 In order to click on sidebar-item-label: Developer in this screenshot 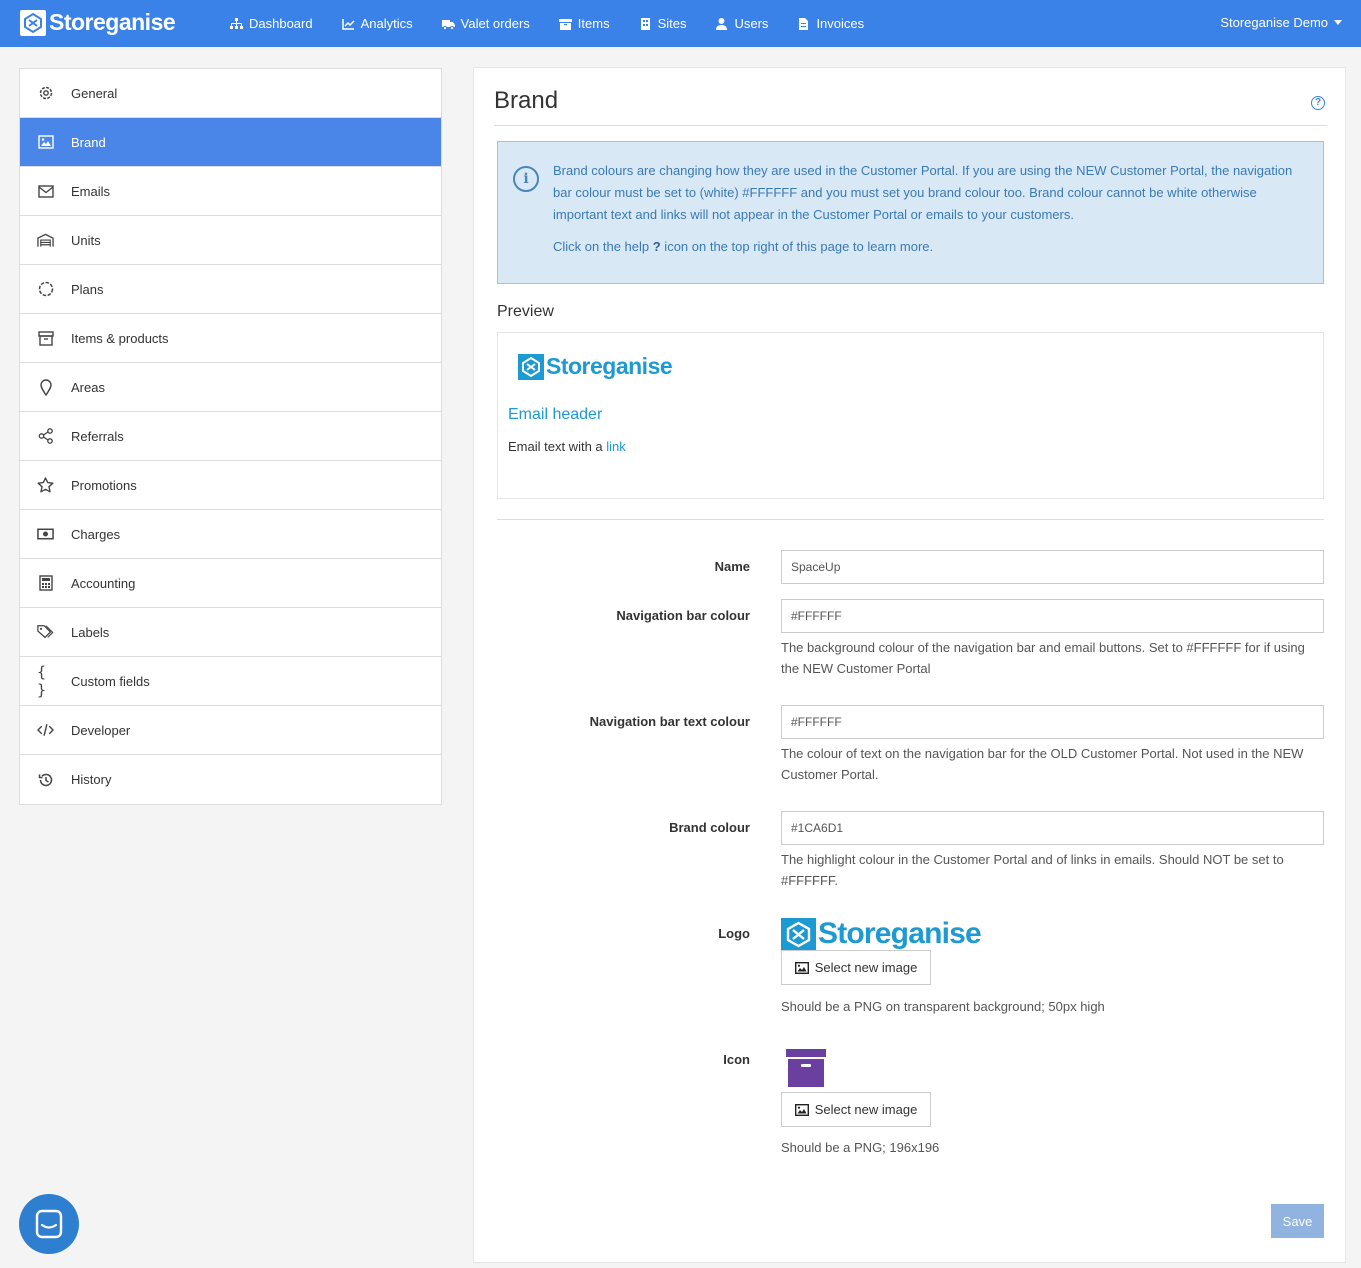, I will do `click(101, 730)`.